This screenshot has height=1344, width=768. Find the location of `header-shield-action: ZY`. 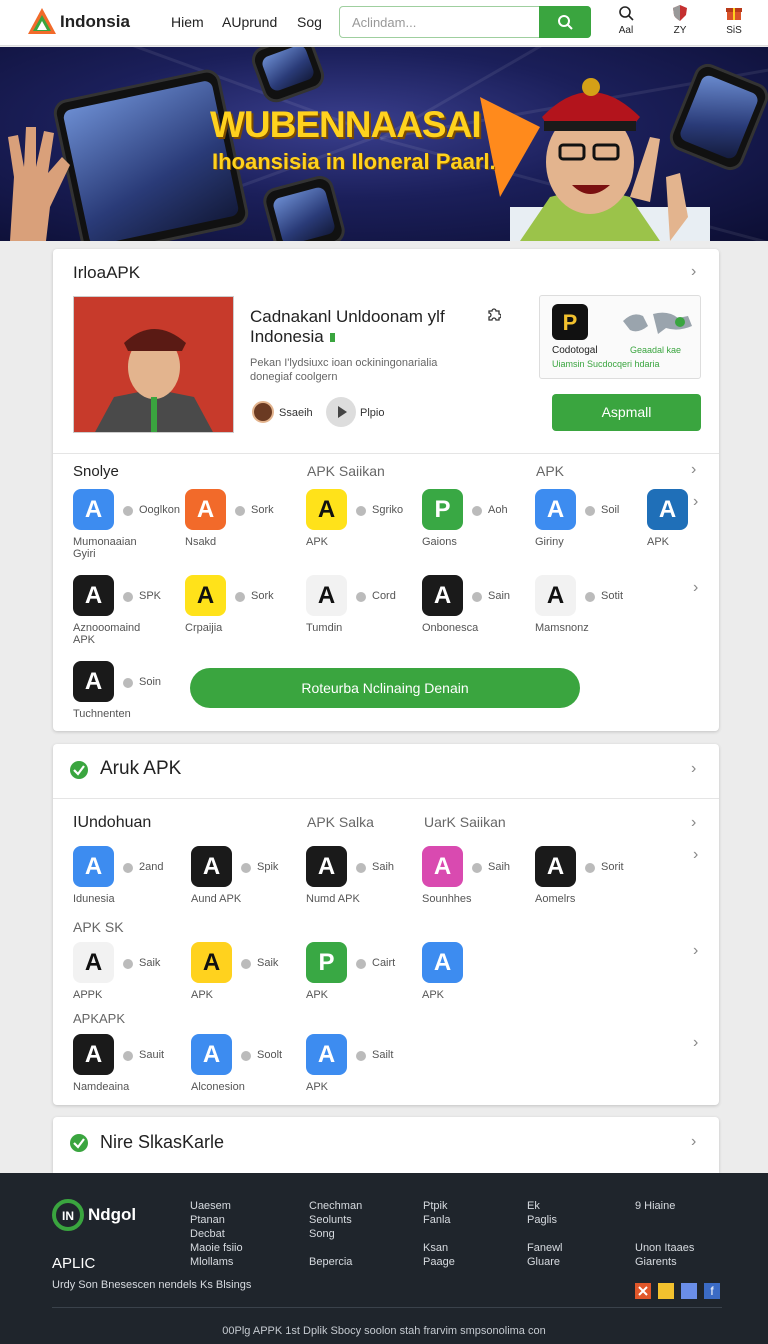

header-shield-action: ZY is located at coordinates (680, 20).